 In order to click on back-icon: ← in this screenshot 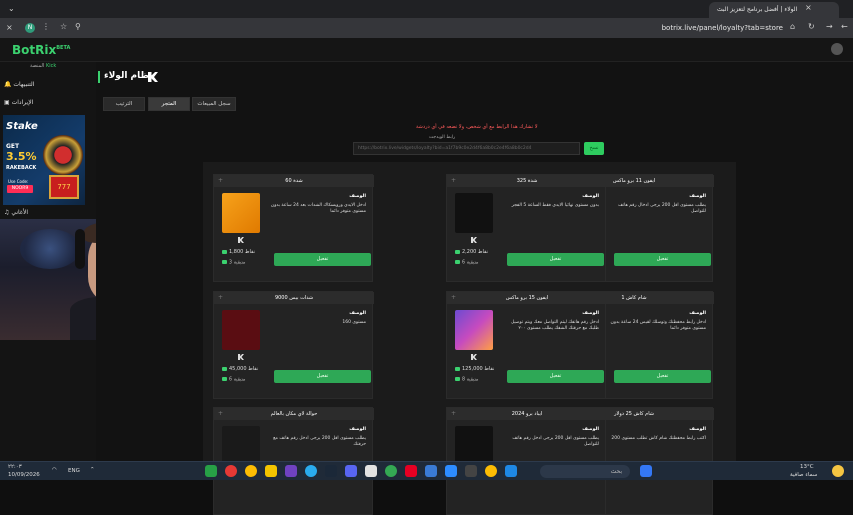, I will do `click(844, 26)`.